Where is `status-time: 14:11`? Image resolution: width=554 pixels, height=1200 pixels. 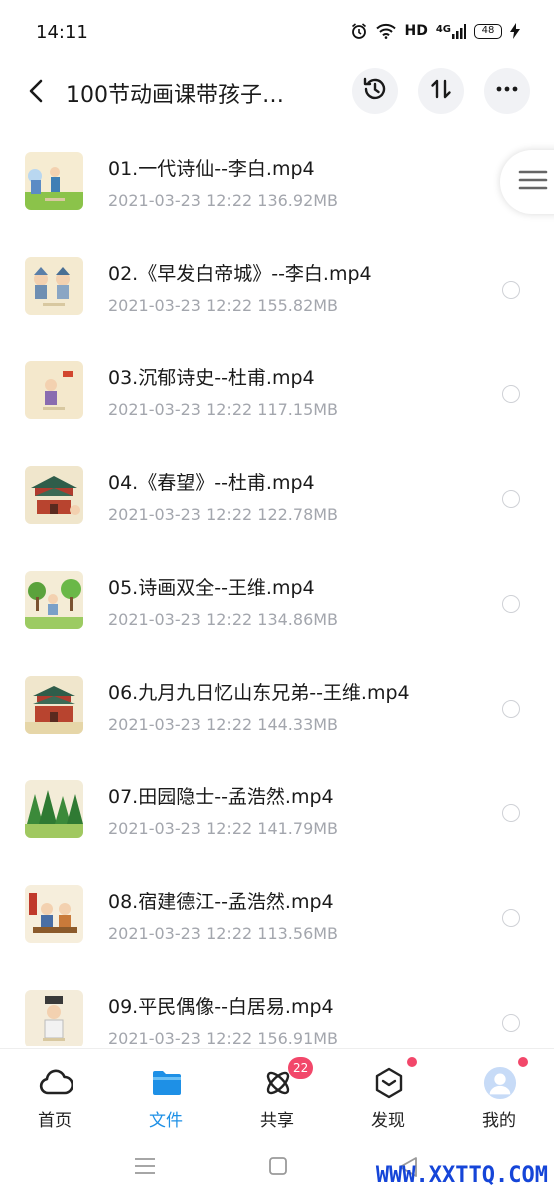 status-time: 14:11 is located at coordinates (62, 32).